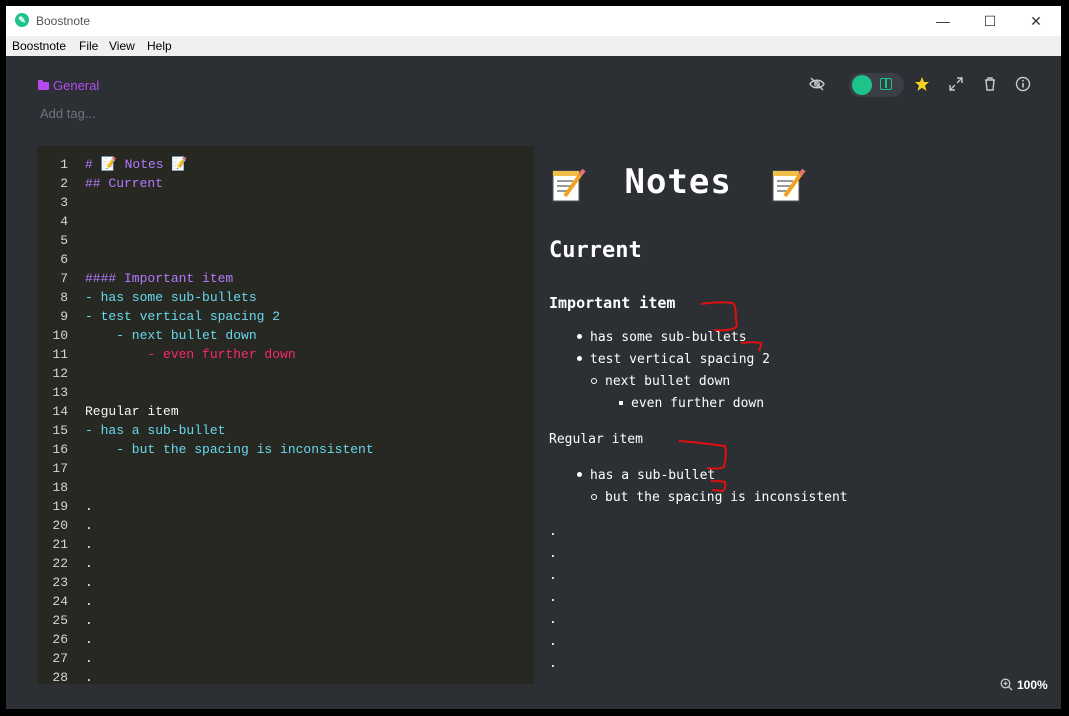 This screenshot has height=716, width=1069. What do you see at coordinates (183, 316) in the screenshot?
I see `code-text: - test vertical spacing 2` at bounding box center [183, 316].